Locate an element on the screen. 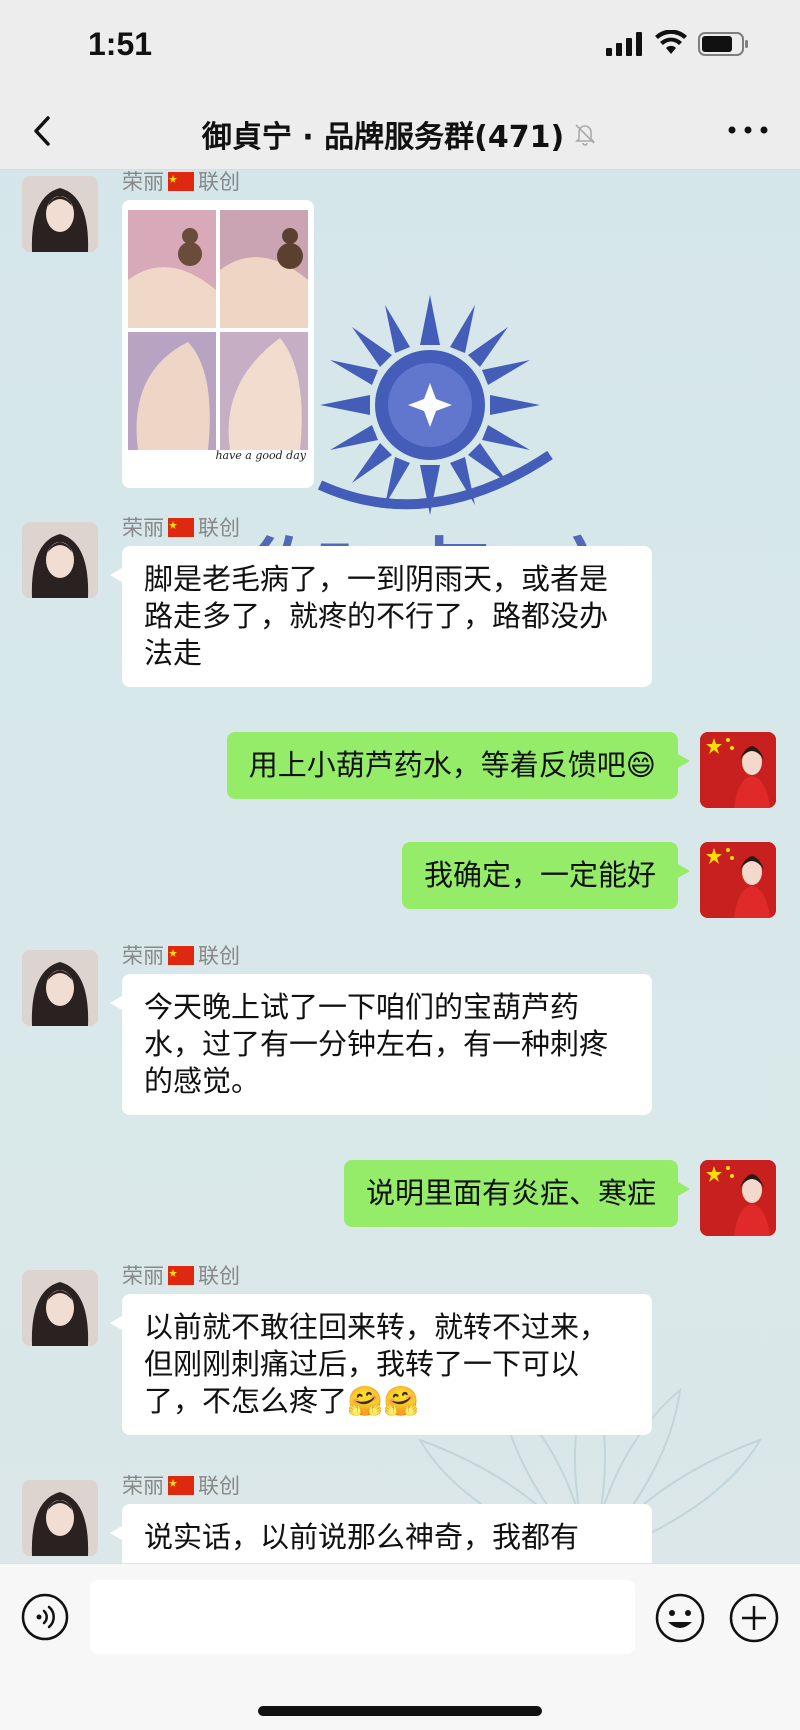 The width and height of the screenshot is (800, 1730). chat-title-area: 御貞宁 · 品牌服务群(471) is located at coordinates (400, 134).